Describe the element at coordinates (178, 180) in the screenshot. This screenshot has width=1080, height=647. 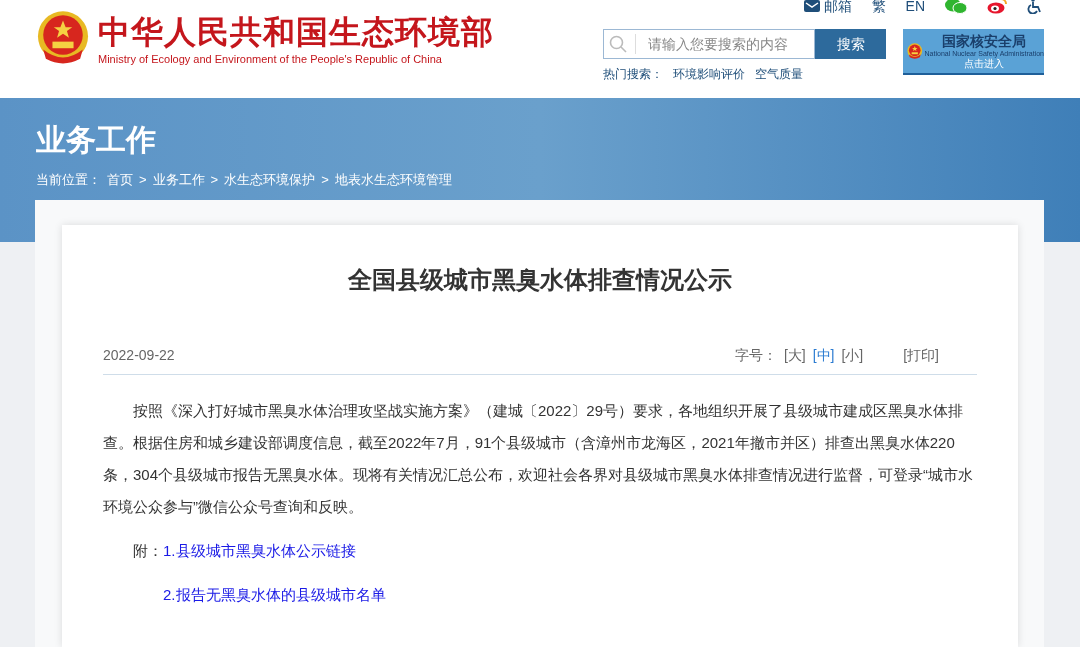
I see `breadcrumb-link: 业务工作` at that location.